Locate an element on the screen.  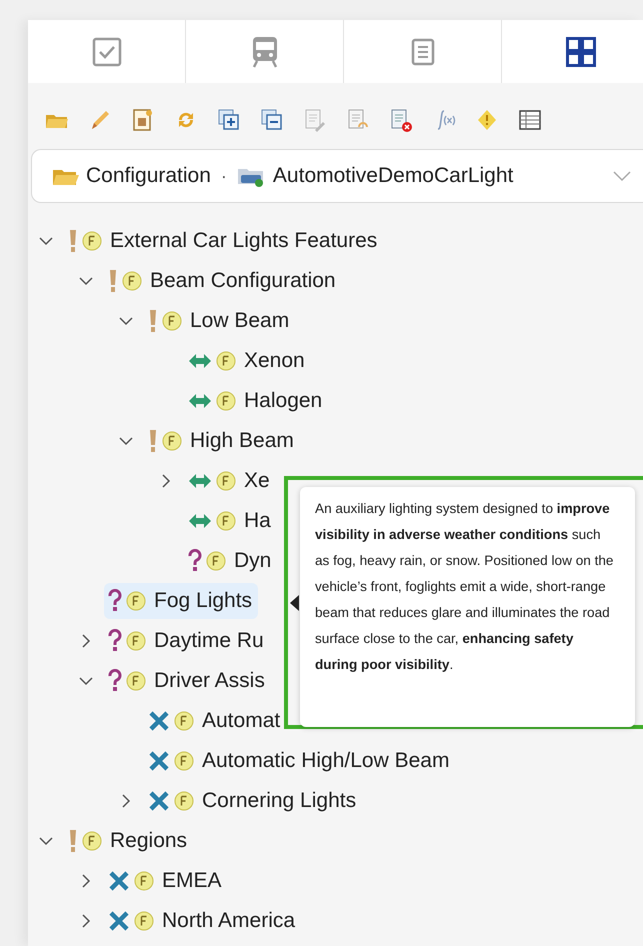
tree-item: Xe is located at coordinates (230, 481).